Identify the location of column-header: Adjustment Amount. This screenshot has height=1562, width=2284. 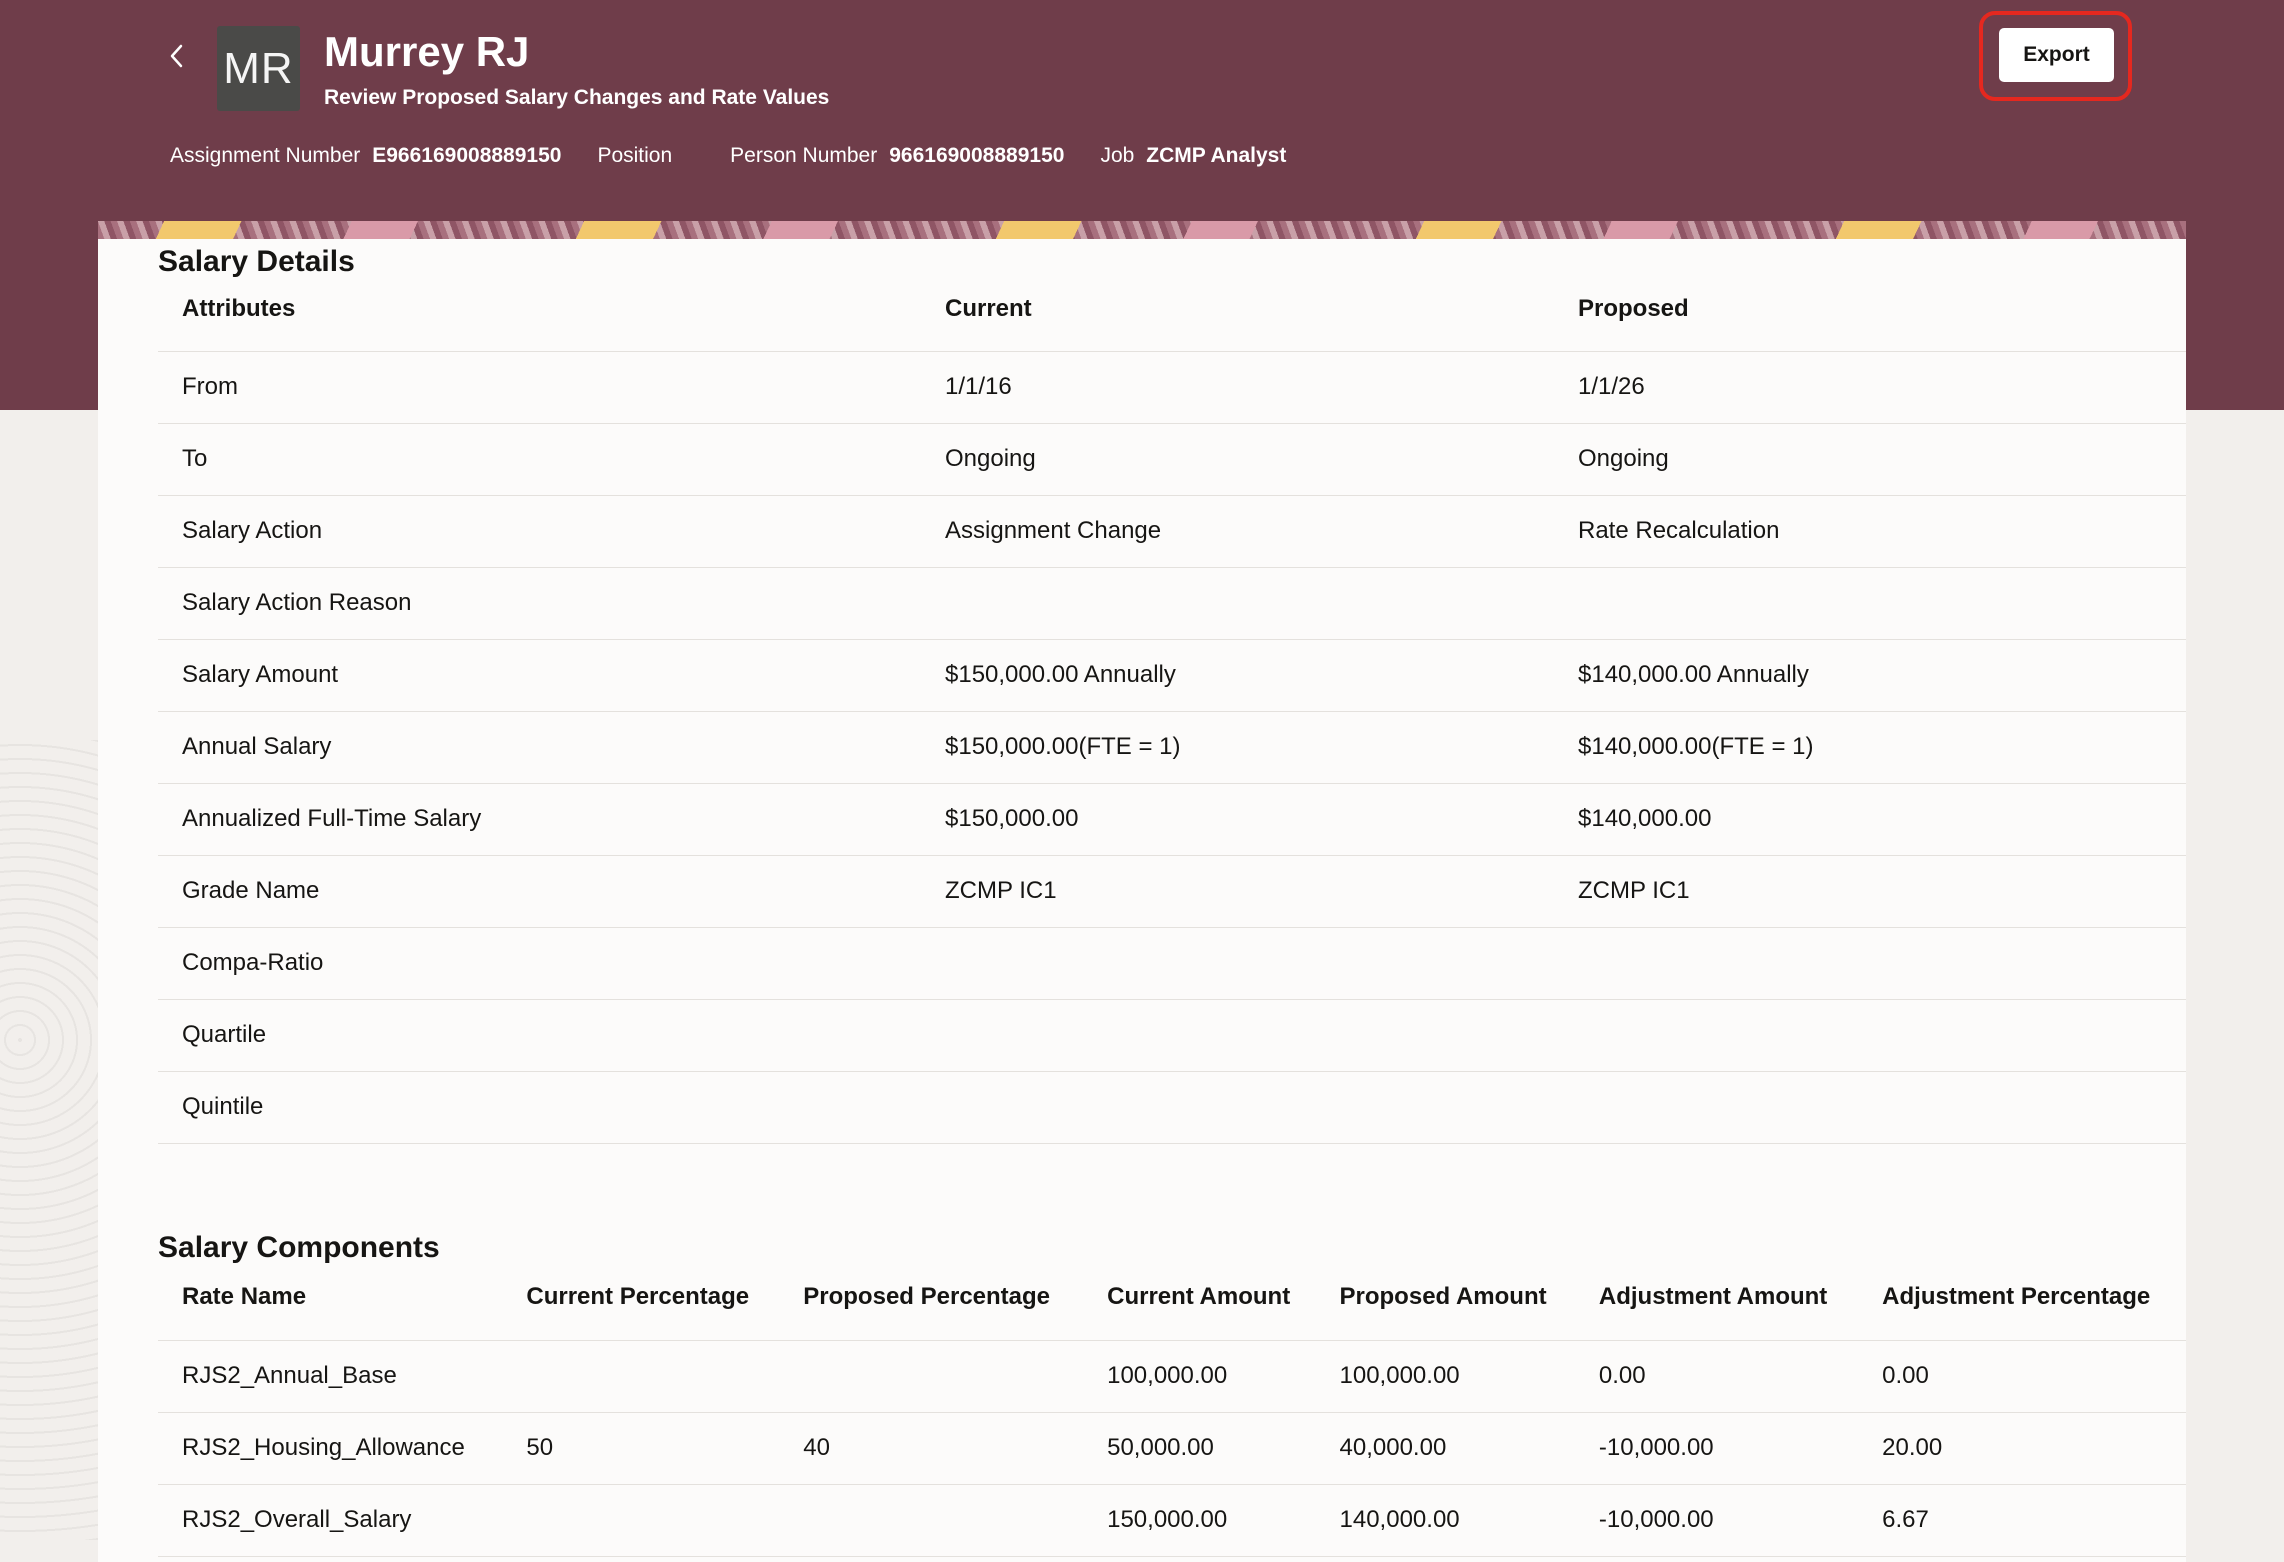
(1716, 1294).